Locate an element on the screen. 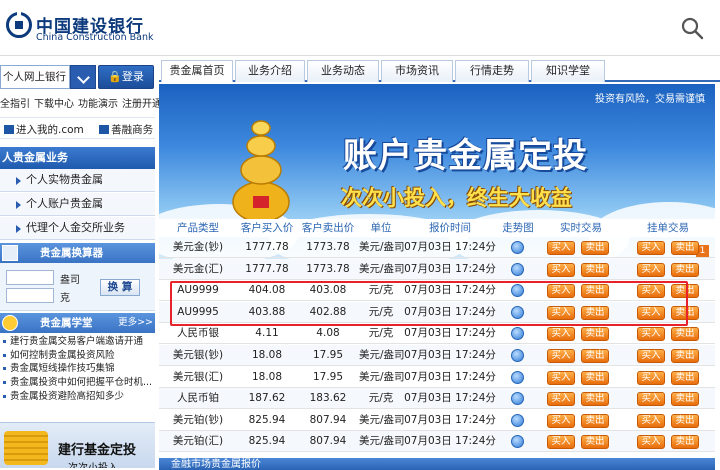  unit: 美元/盎司 is located at coordinates (382, 355).